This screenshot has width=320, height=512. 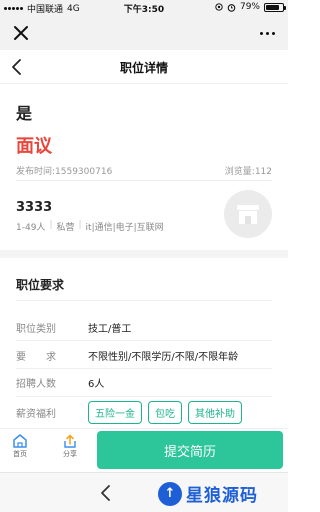 What do you see at coordinates (144, 216) in the screenshot?
I see `company-card: 3333 1-49人 | 私营 | it|通信|电子|互联网` at bounding box center [144, 216].